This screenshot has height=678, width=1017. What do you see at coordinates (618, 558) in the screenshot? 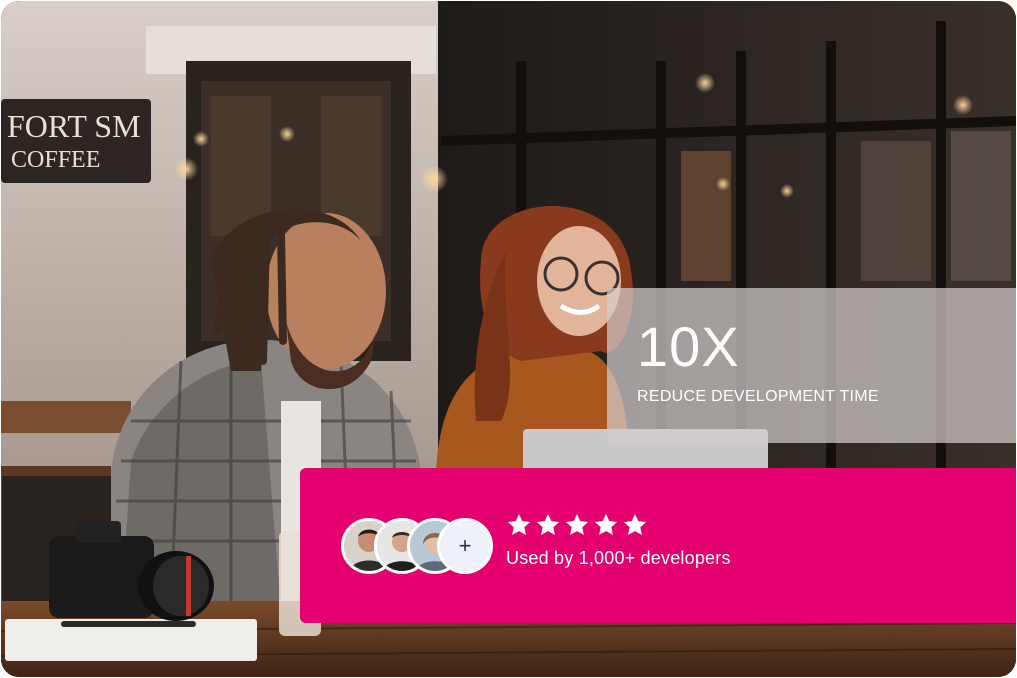
I see `usage-text: Used by 1,000+ developers` at bounding box center [618, 558].